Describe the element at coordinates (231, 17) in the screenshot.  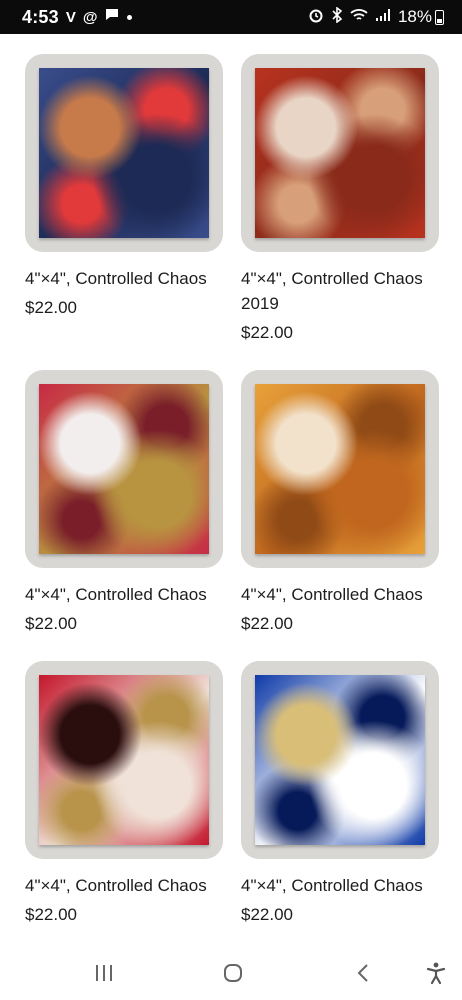
I see `status-bar: 4:53 V @ 18%` at that location.